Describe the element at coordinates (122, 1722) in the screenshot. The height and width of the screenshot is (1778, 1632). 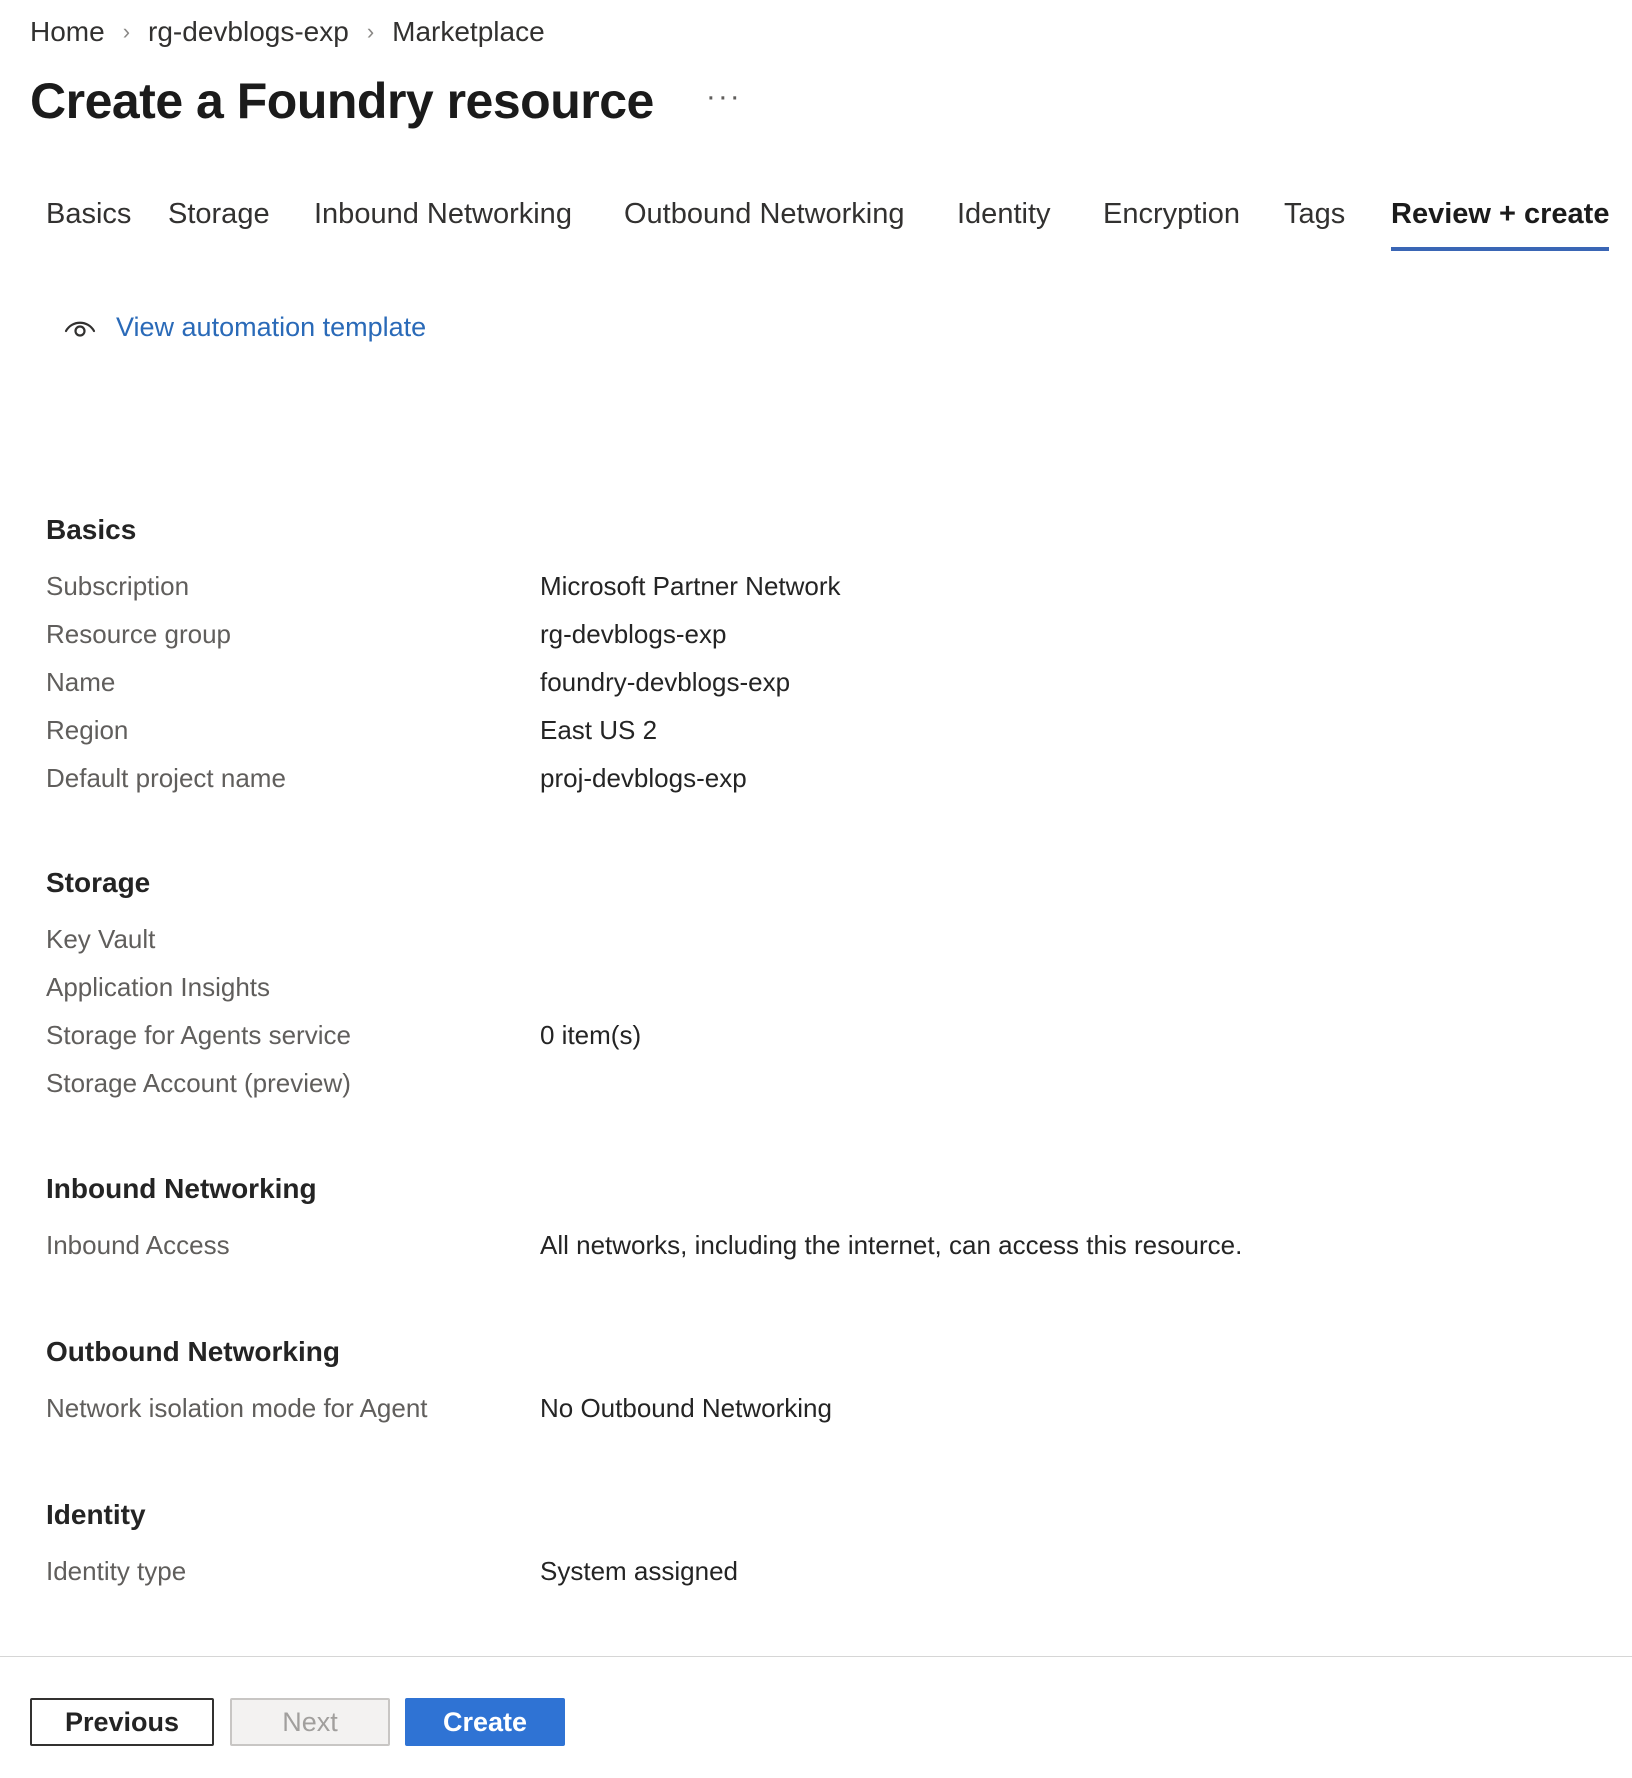
I see `previous-button: Previous` at that location.